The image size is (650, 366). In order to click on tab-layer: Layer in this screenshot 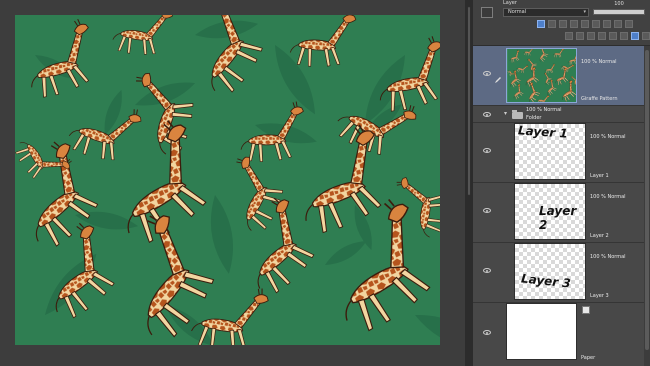, I will do `click(510, 3)`.